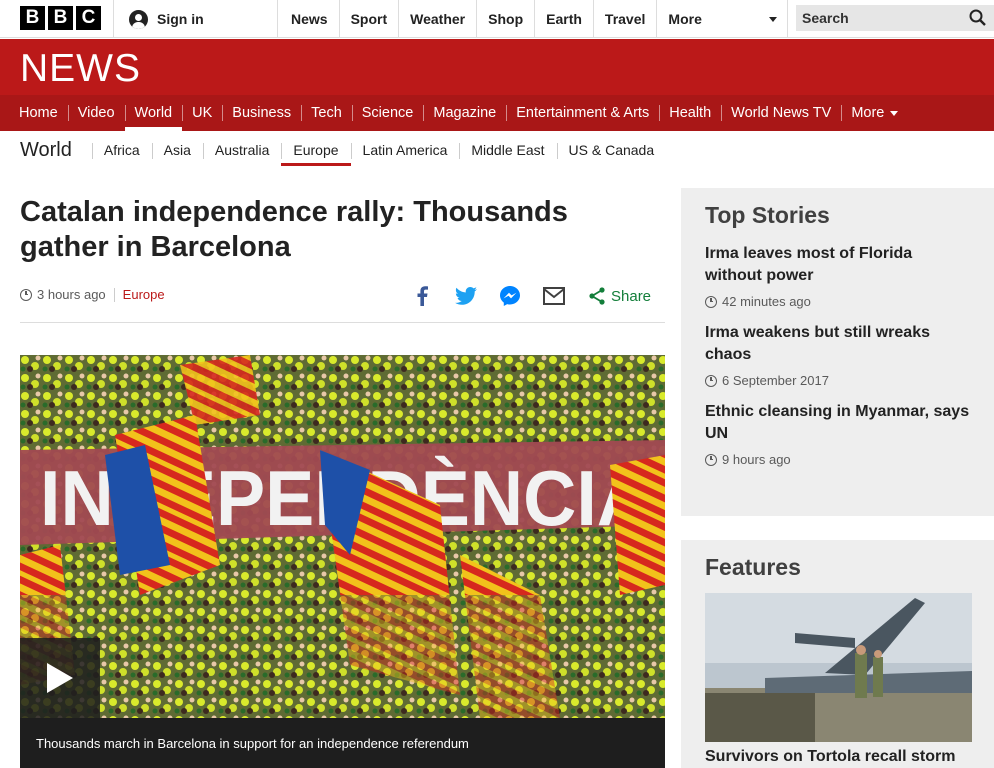 Image resolution: width=994 pixels, height=768 pixels. Describe the element at coordinates (756, 459) in the screenshot. I see `top-story-timestamp: 9 hours ago` at that location.